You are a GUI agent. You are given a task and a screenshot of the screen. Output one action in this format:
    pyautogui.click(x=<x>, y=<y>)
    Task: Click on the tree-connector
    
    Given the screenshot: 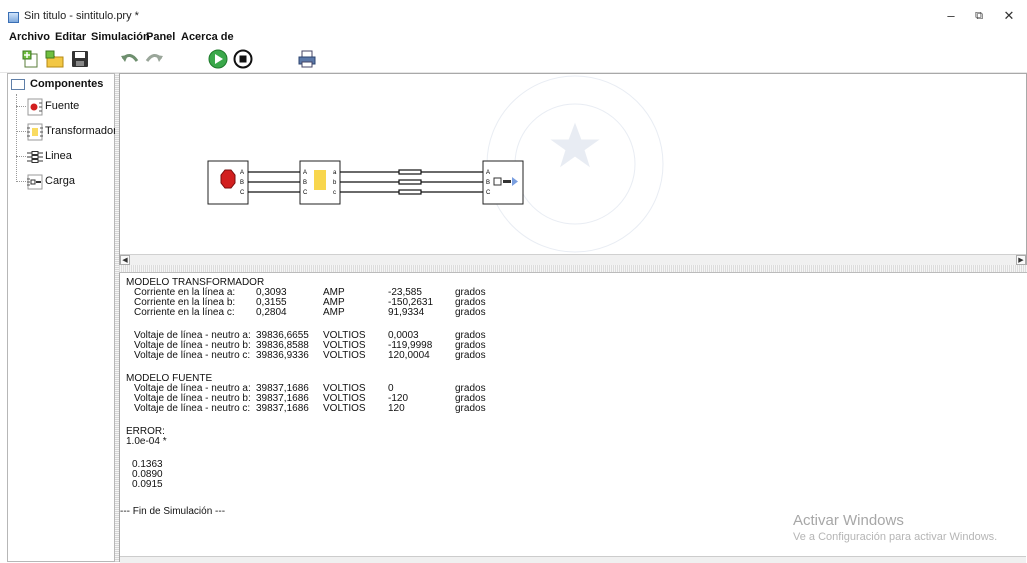 What is the action you would take?
    pyautogui.click(x=16, y=138)
    